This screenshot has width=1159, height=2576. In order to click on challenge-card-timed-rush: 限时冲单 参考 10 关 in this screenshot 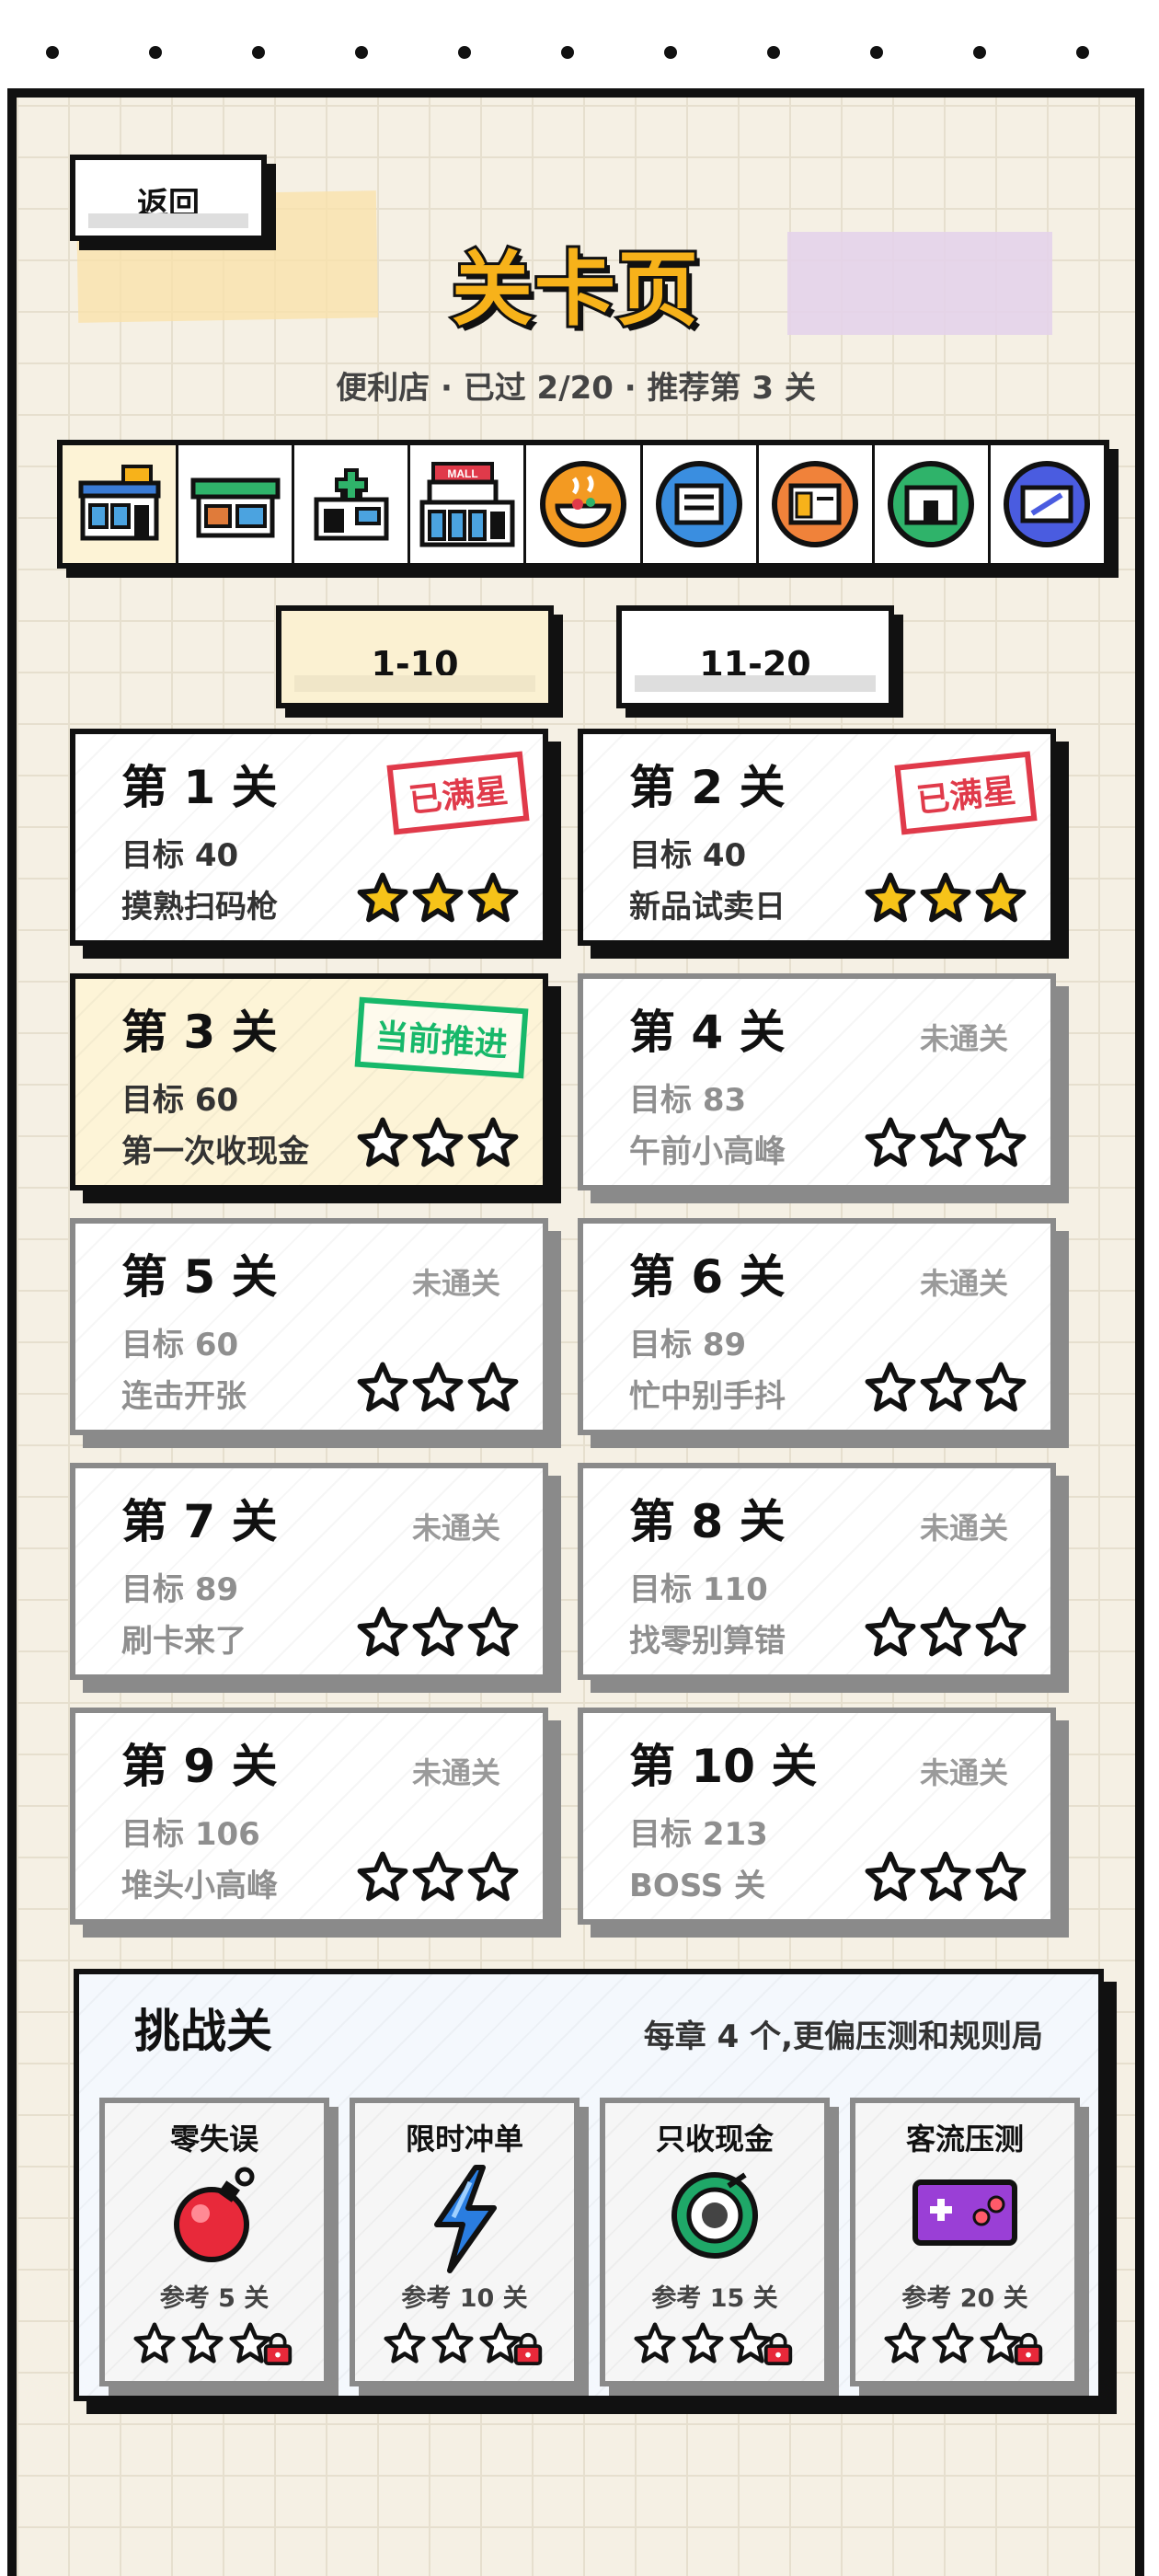, I will do `click(465, 2242)`.